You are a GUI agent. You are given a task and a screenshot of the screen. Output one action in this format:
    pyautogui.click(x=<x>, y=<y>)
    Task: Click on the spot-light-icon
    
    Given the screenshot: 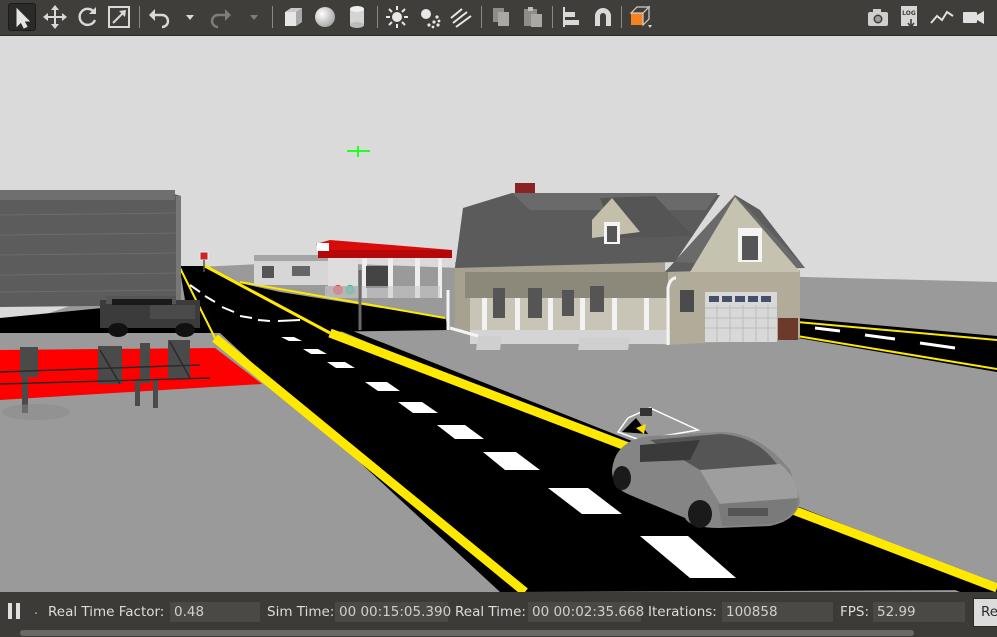 What is the action you would take?
    pyautogui.click(x=431, y=19)
    